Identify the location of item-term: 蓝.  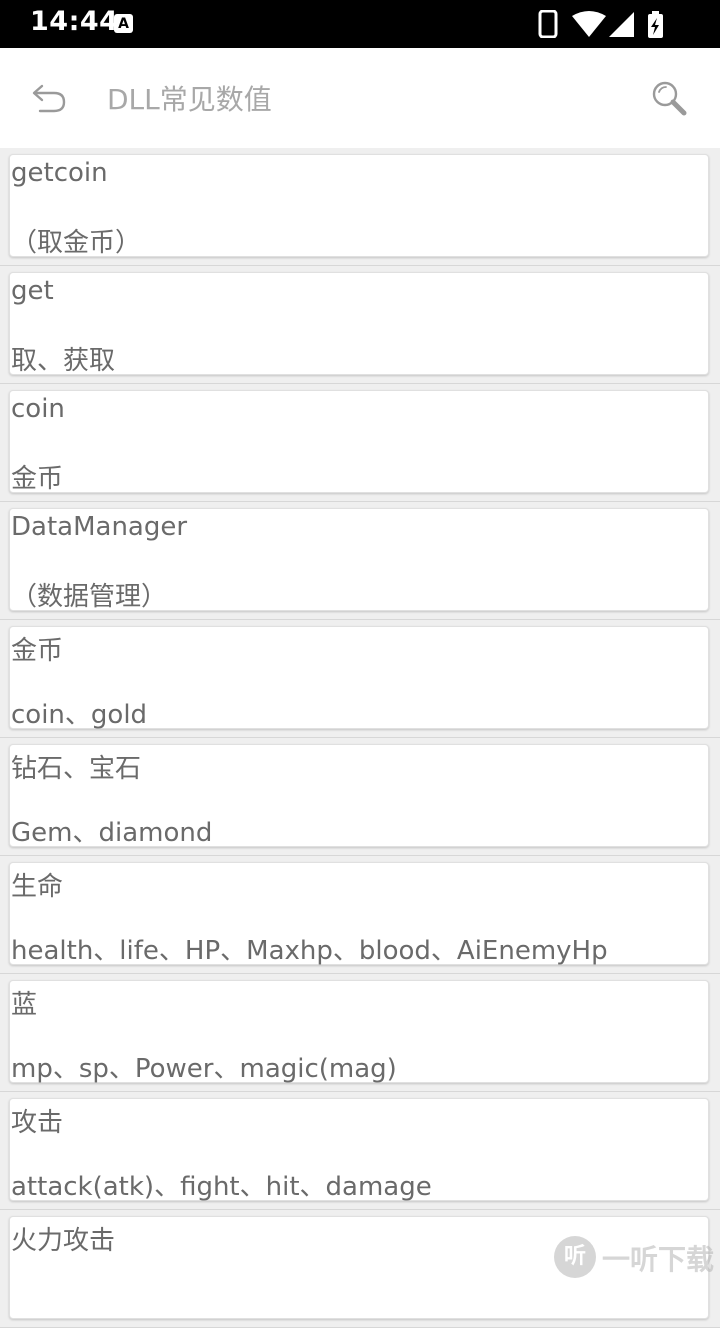
(24, 1002).